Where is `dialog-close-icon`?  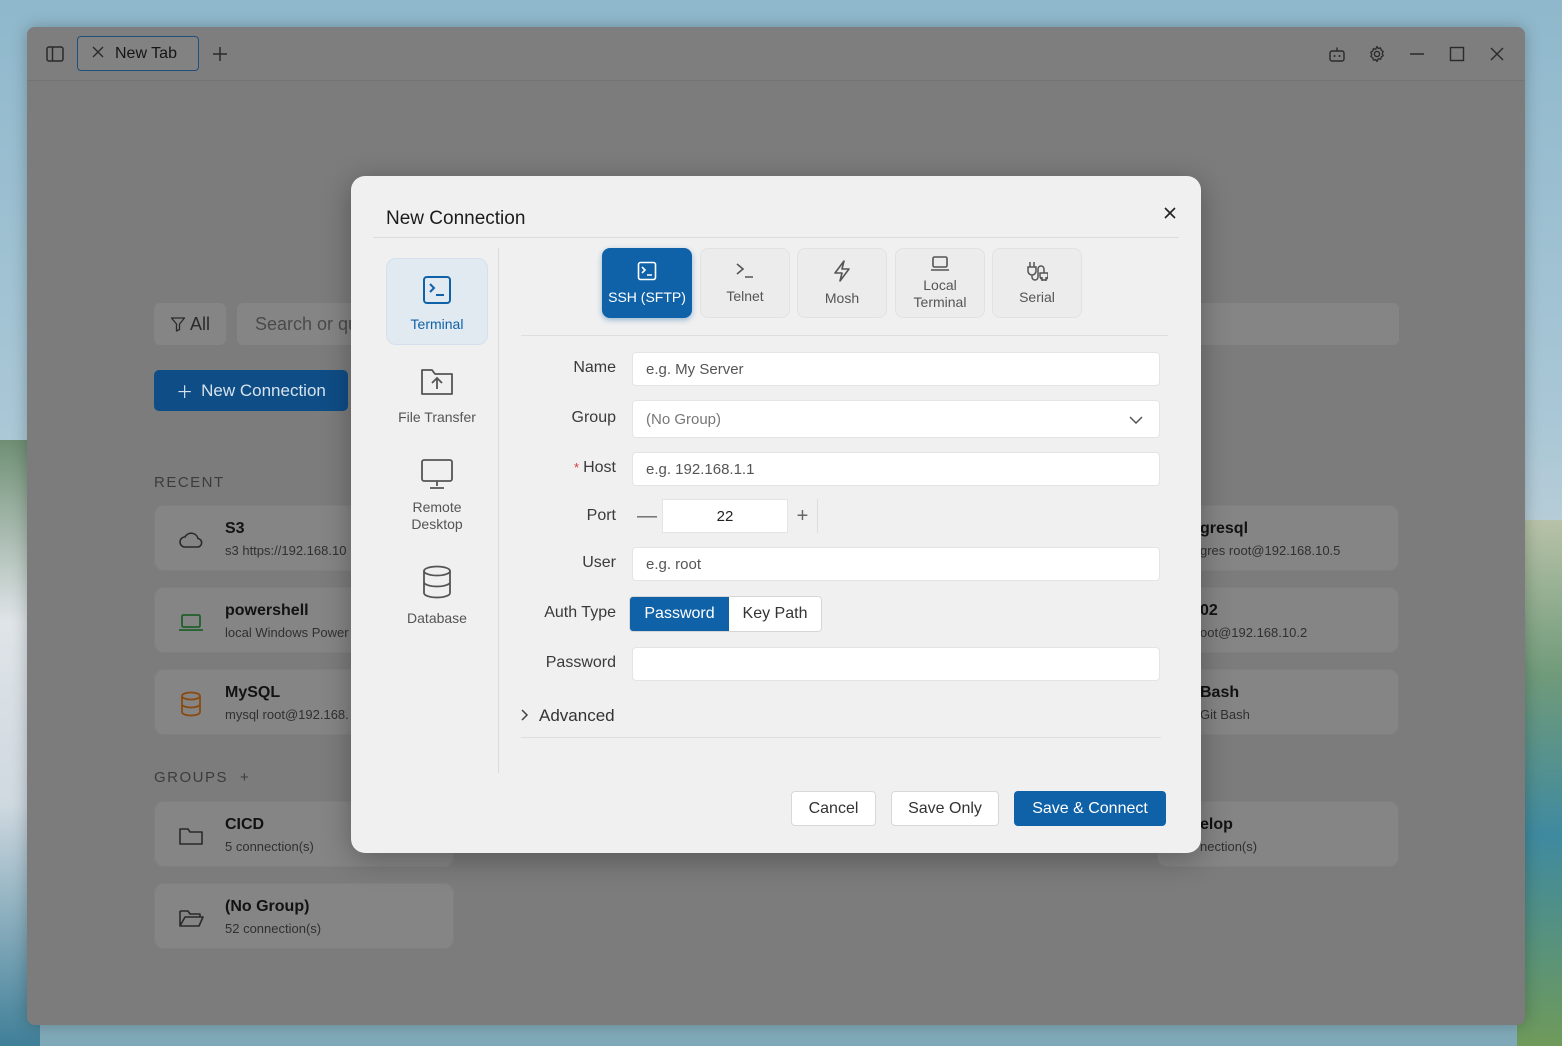 dialog-close-icon is located at coordinates (1170, 213).